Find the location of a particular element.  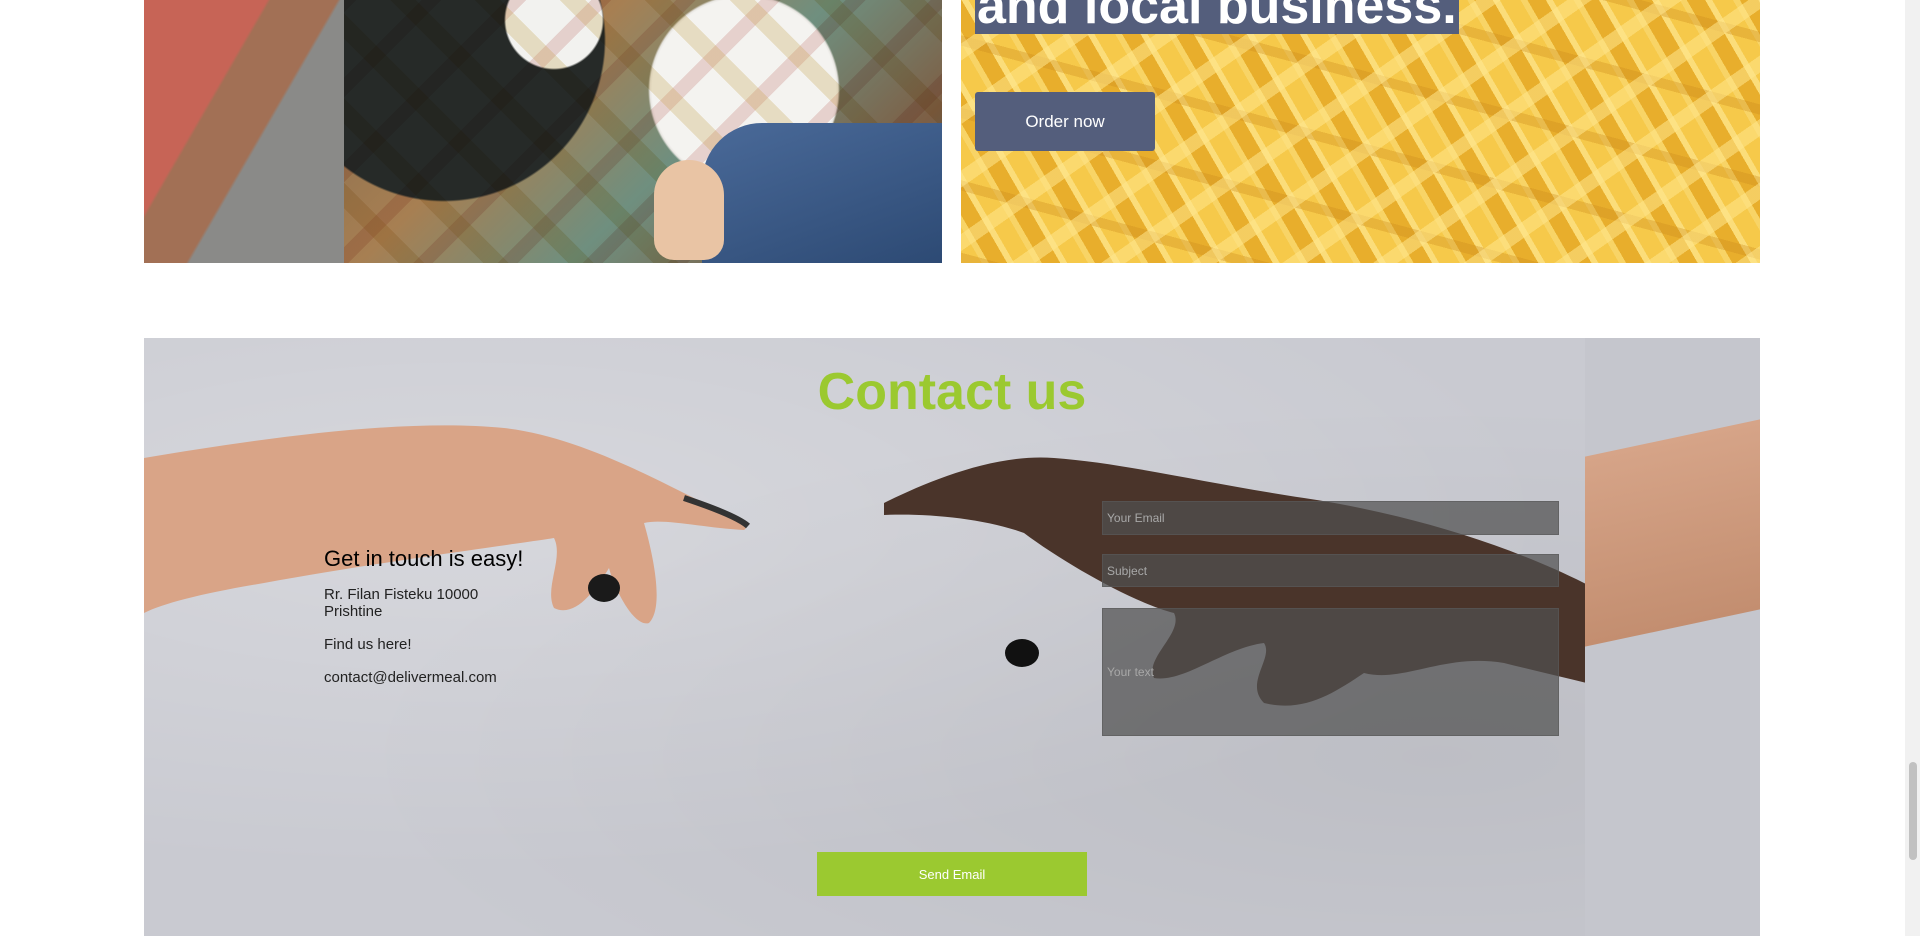

order-now-button: Order now is located at coordinates (1065, 121).